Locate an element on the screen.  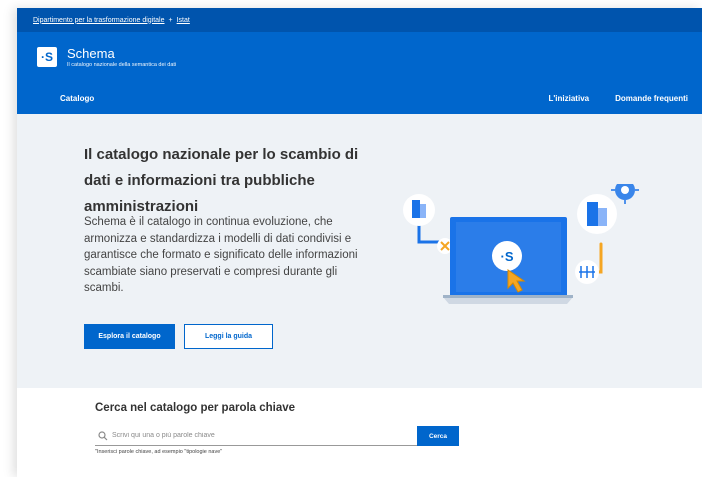
nav-iniziativa: L'iniziativa is located at coordinates (569, 98).